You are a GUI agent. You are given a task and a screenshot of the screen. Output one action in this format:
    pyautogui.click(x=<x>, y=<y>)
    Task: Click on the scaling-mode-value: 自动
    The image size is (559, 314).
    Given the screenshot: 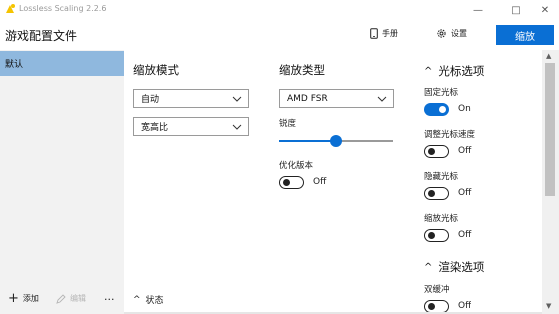 What is the action you would take?
    pyautogui.click(x=150, y=100)
    